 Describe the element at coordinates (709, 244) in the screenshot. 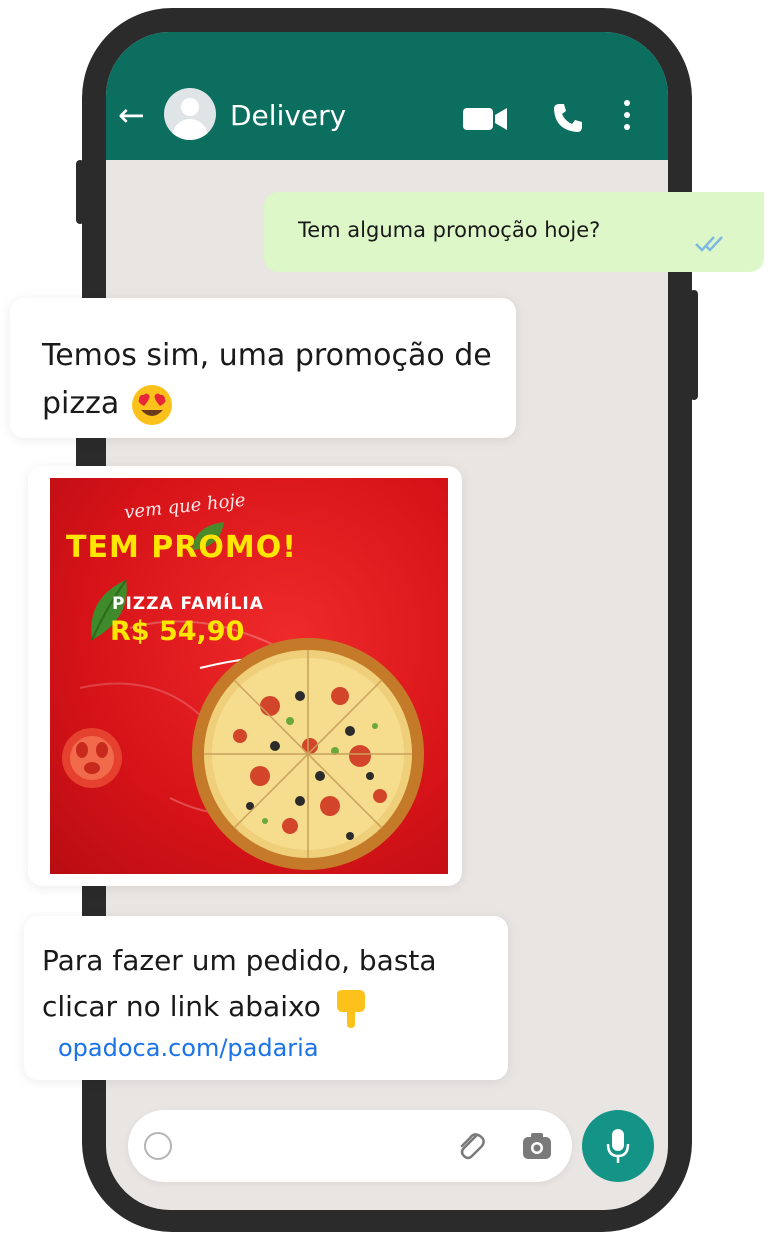

I see `read-ticks-icon` at that location.